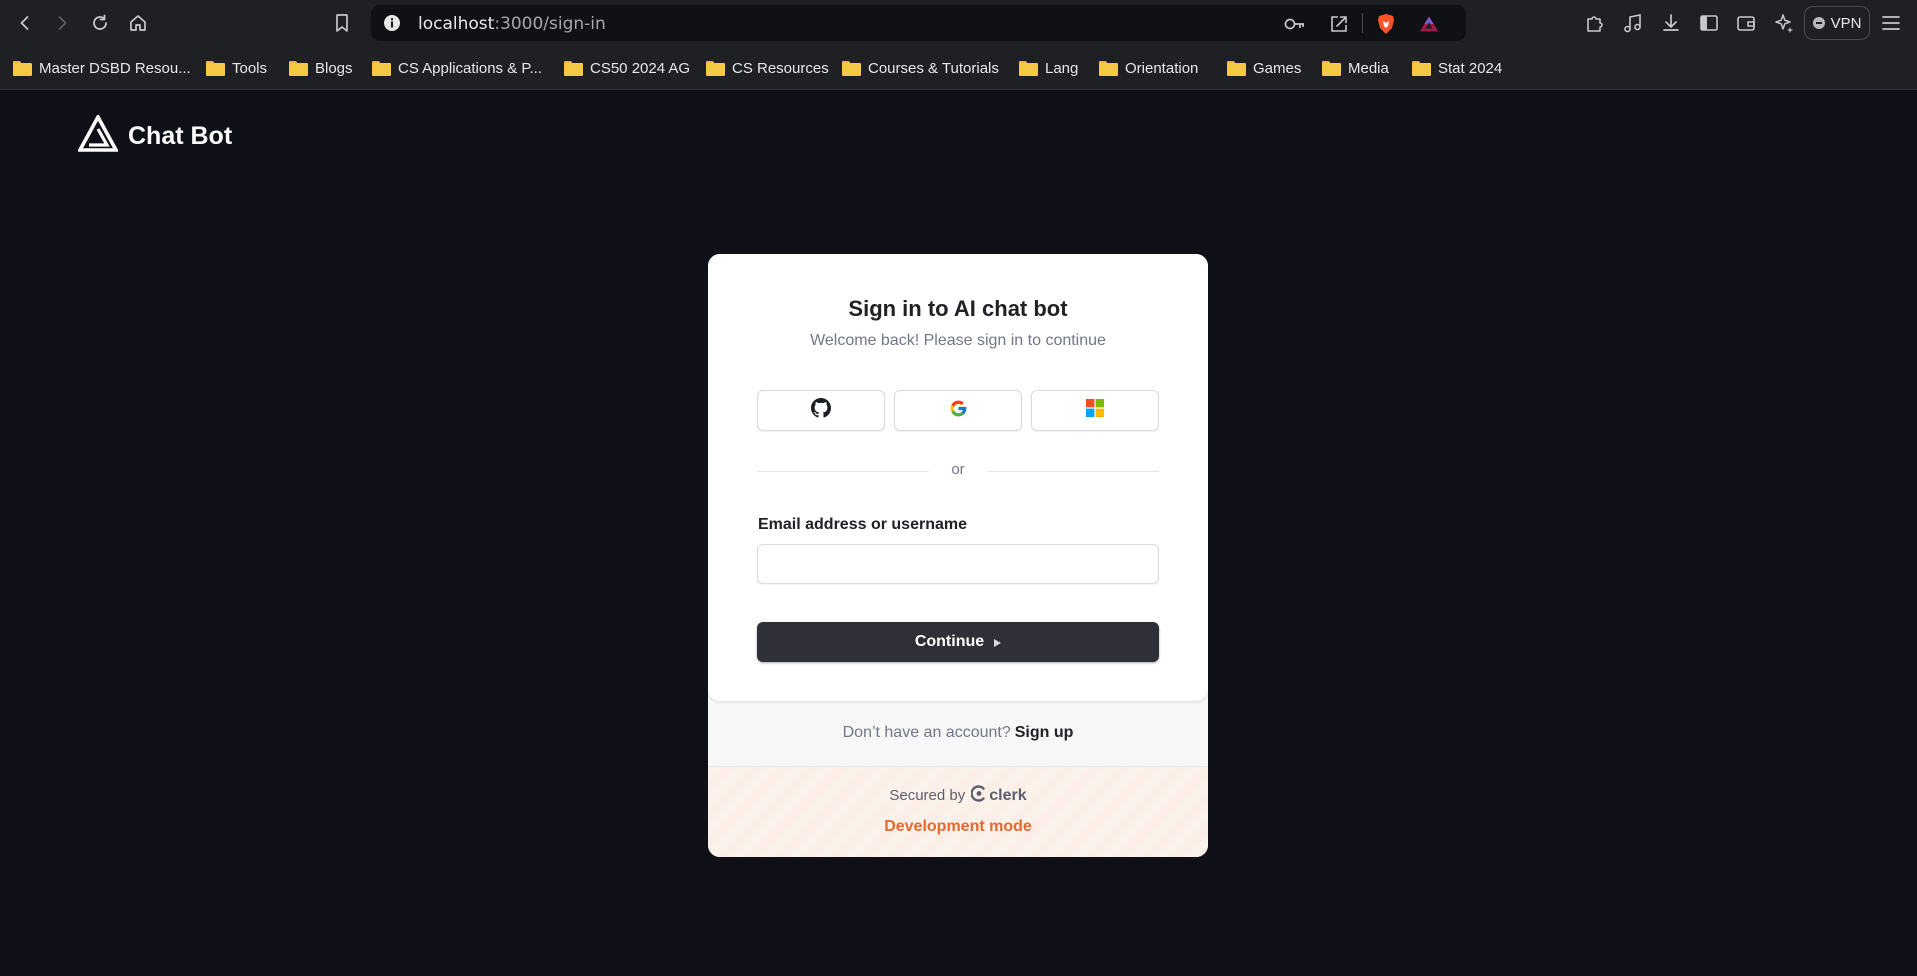 The height and width of the screenshot is (976, 1917). I want to click on url-text: localhost:3000/sign-in, so click(512, 24).